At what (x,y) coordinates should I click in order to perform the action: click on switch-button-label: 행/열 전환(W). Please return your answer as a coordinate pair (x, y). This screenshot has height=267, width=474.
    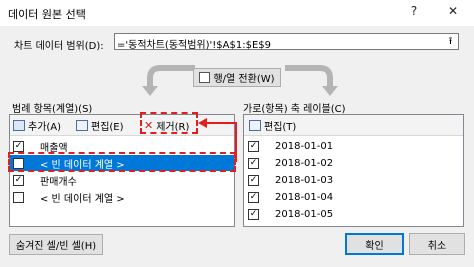
    Looking at the image, I should click on (244, 79).